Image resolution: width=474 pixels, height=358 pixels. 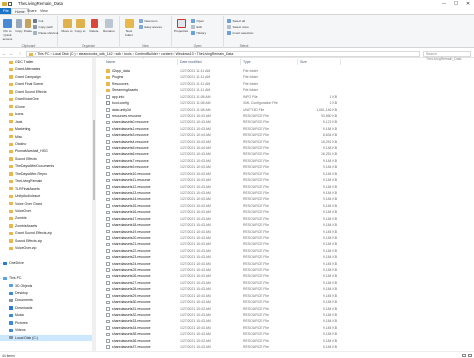 I want to click on sidebar-item: Desktop, so click(x=46, y=293).